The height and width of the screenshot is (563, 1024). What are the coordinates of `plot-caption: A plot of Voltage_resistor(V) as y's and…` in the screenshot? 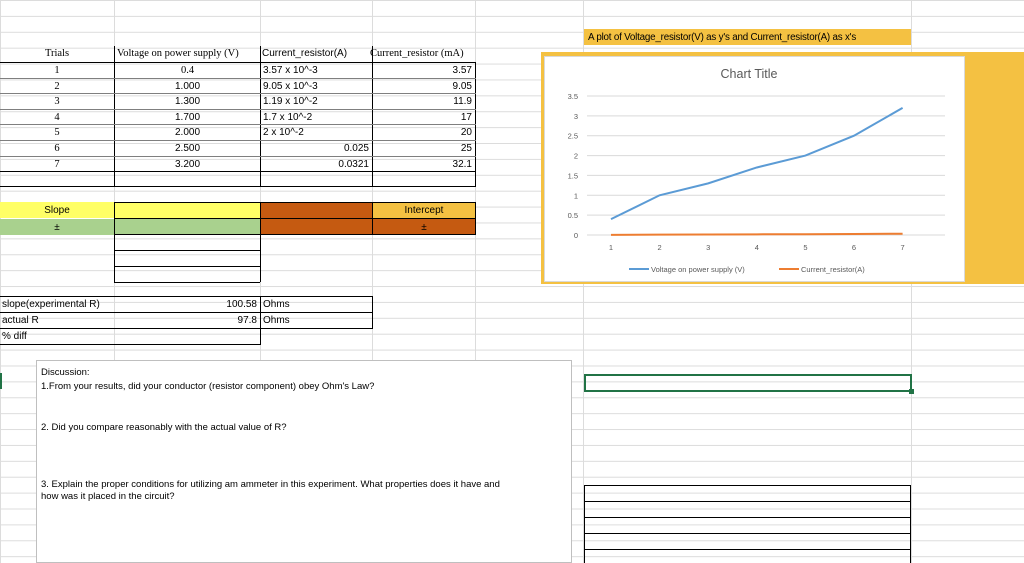 It's located at (749, 37).